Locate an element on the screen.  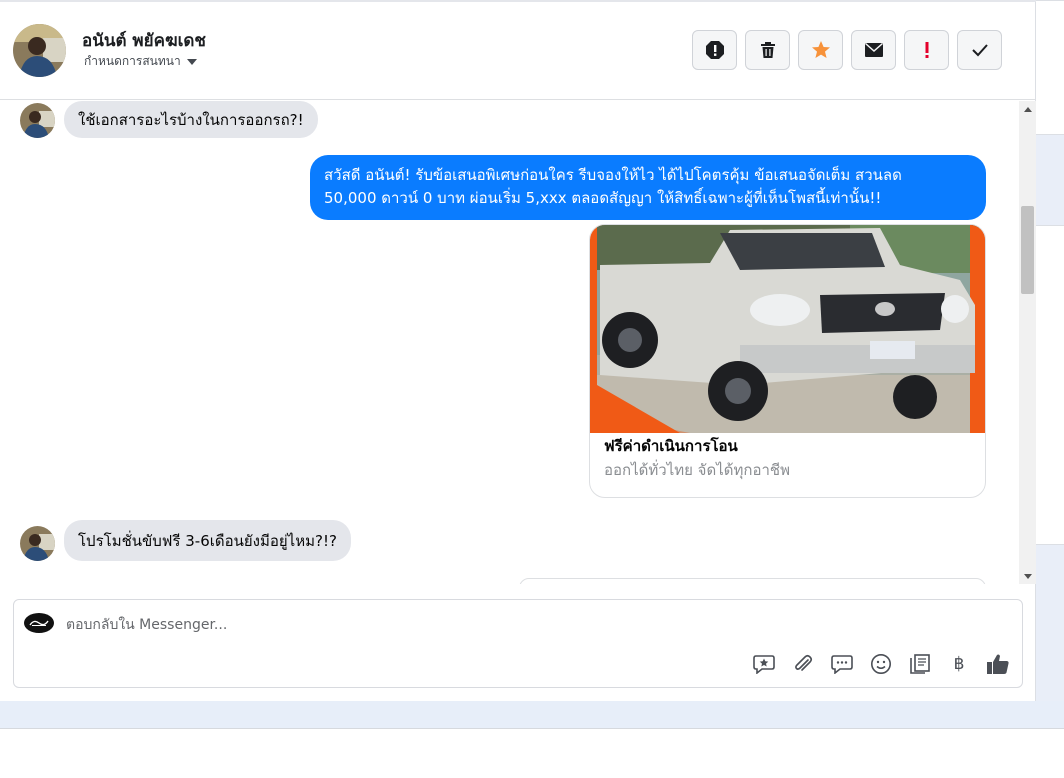
like-button is located at coordinates (998, 664).